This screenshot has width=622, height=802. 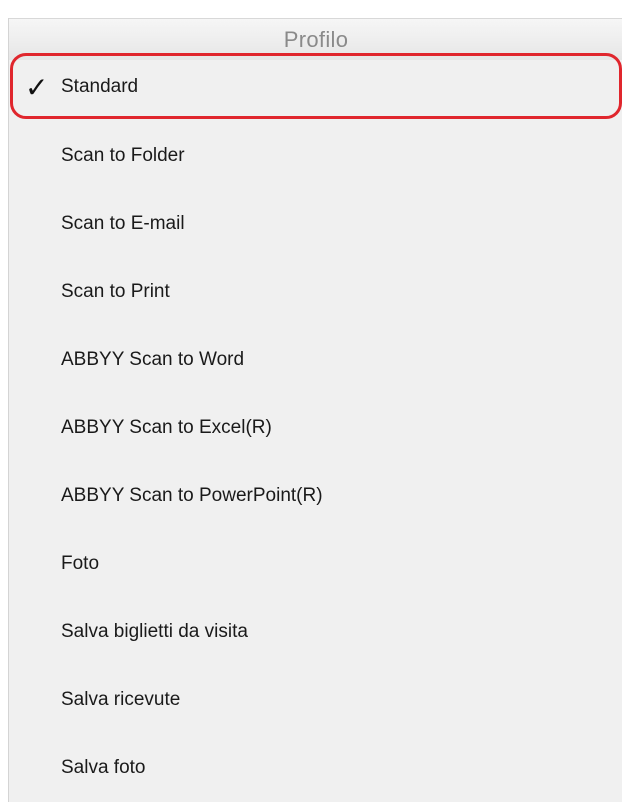 I want to click on menu-item-scan-to-email: Scan to E-mail, so click(x=315, y=224).